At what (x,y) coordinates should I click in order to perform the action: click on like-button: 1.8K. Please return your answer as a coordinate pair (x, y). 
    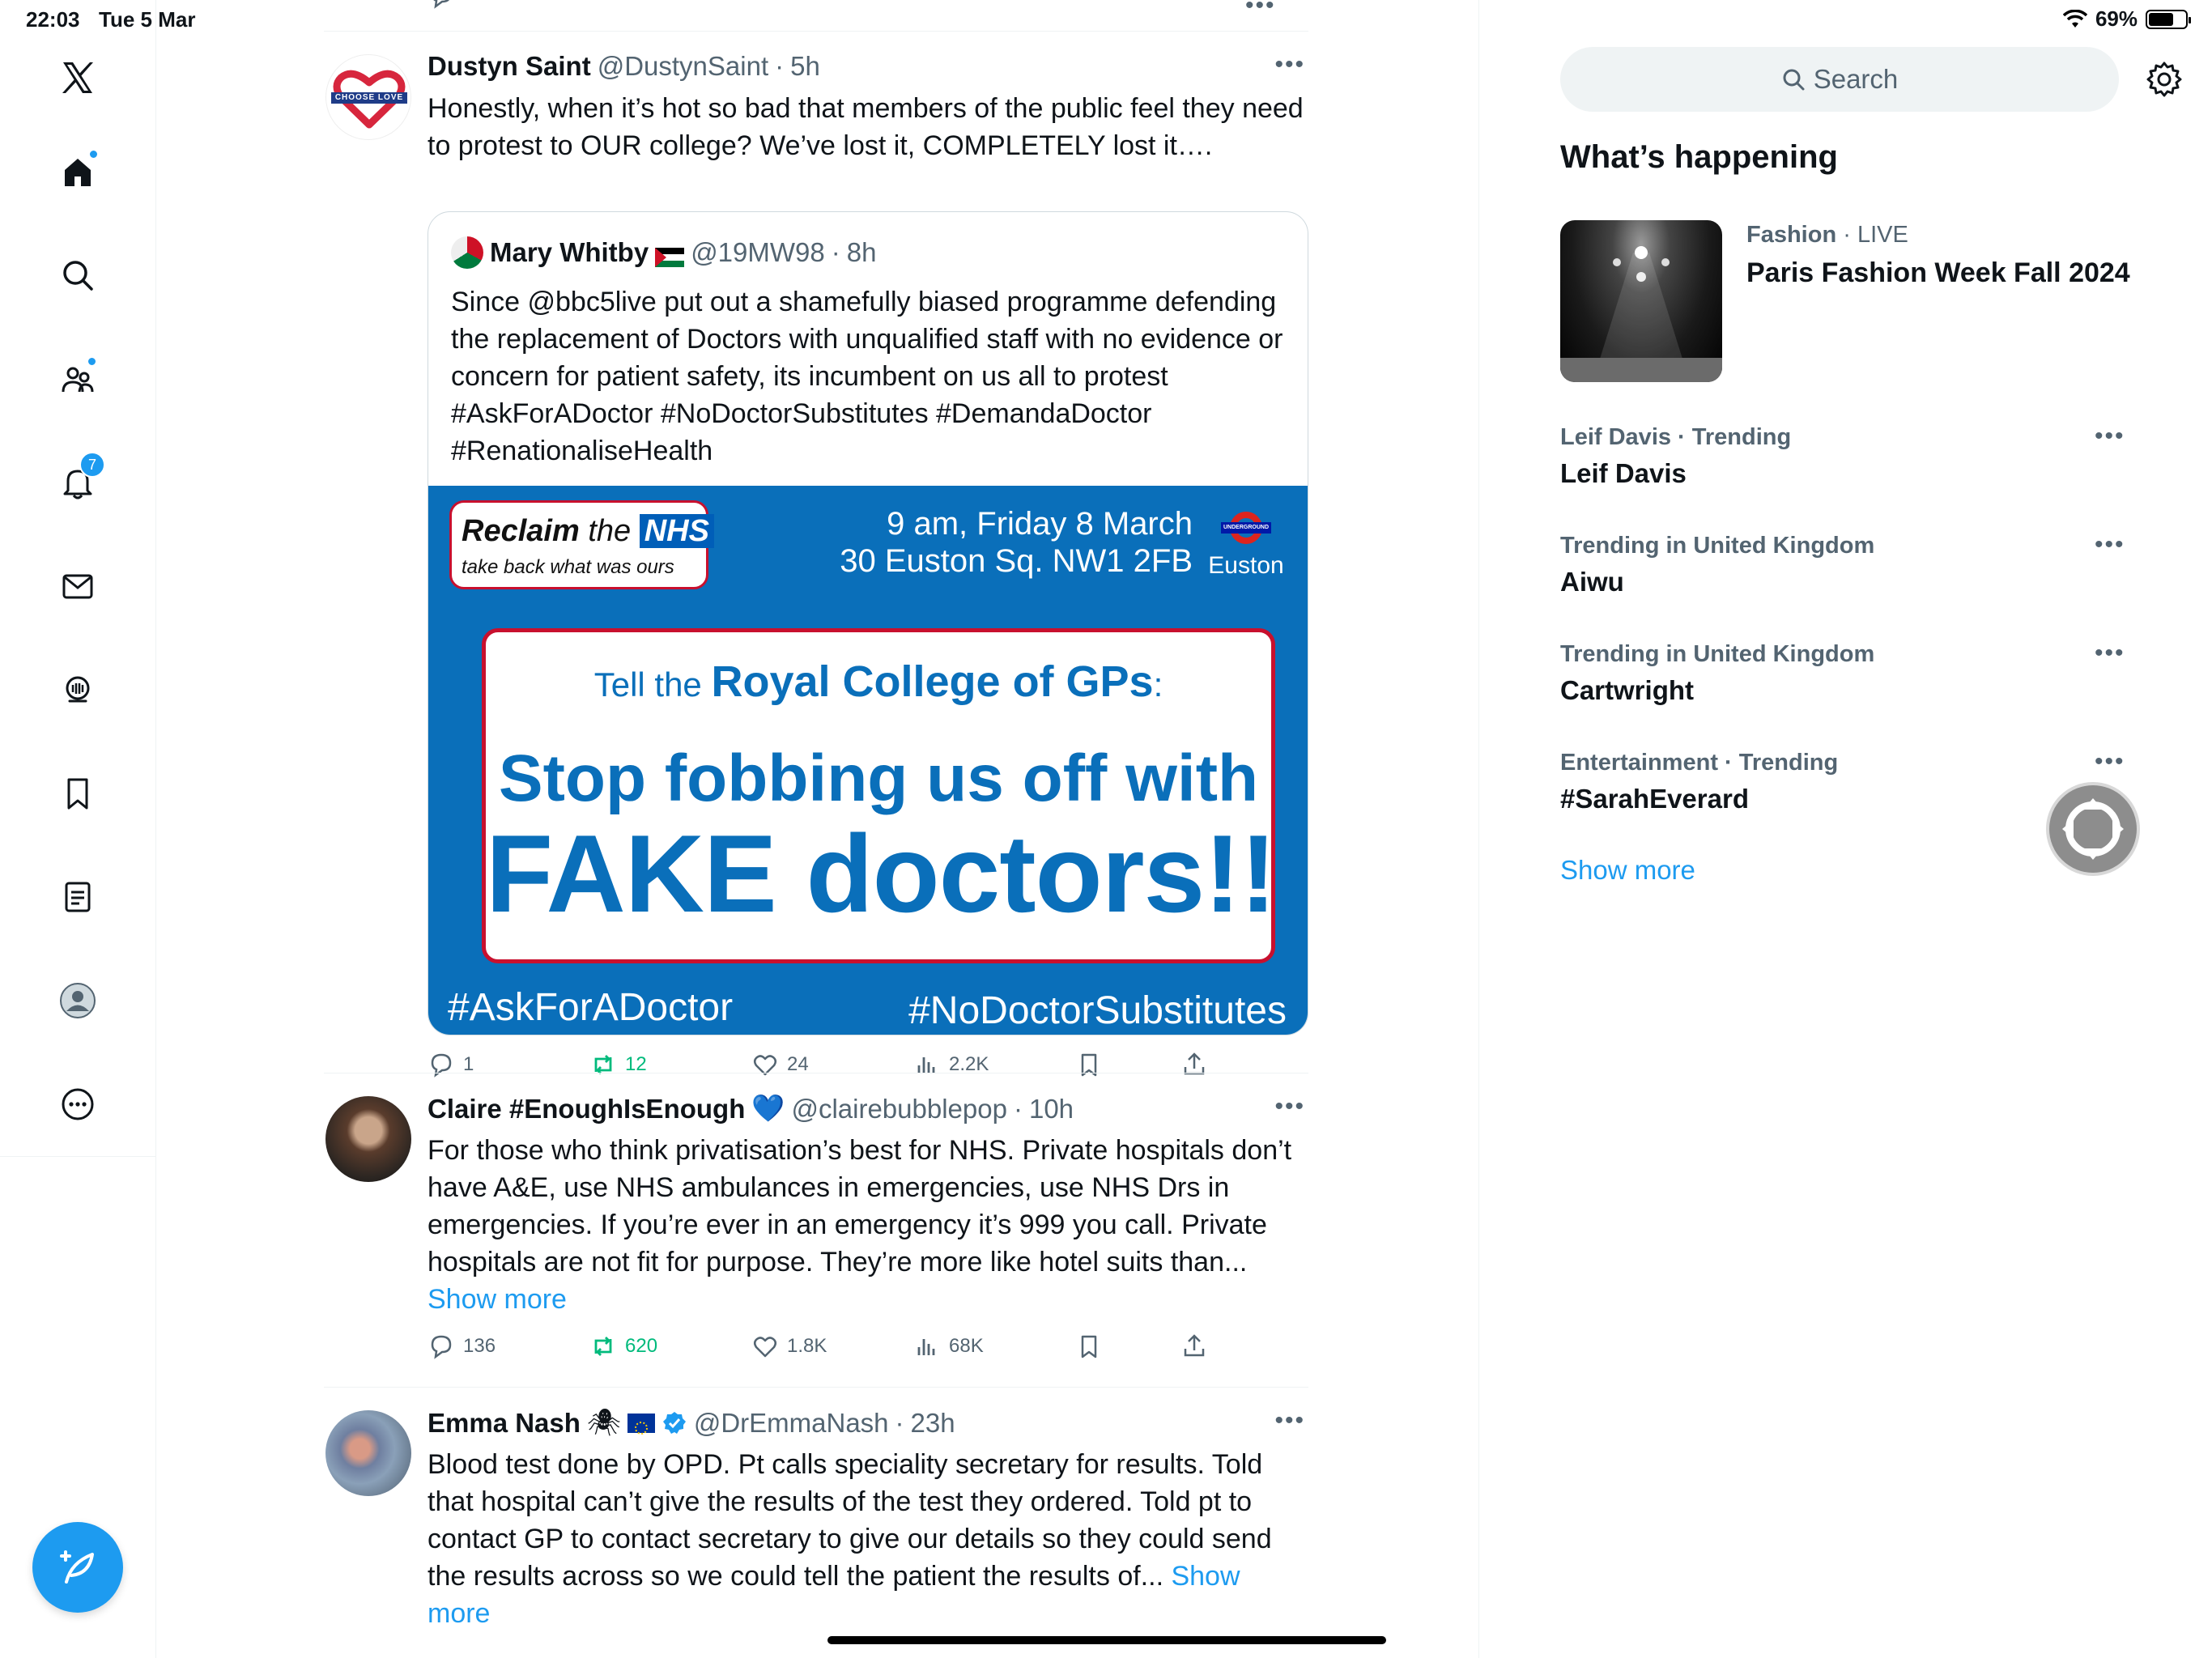
    Looking at the image, I should click on (789, 1346).